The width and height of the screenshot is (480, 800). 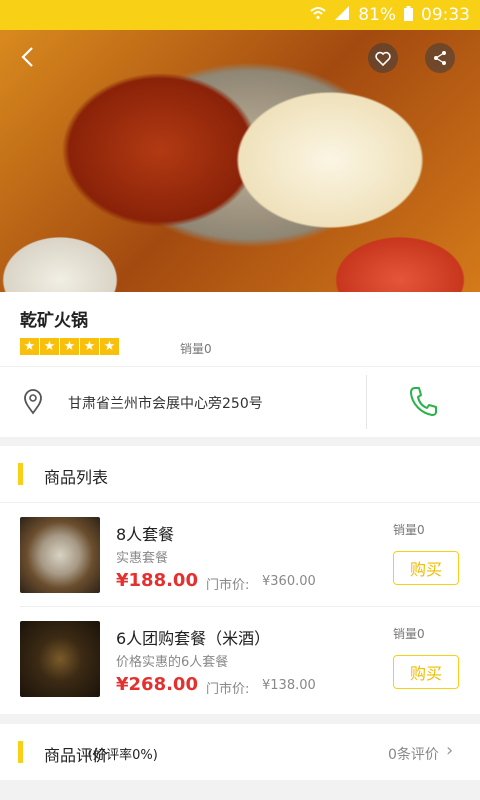 What do you see at coordinates (240, 15) in the screenshot?
I see `status-bar: 81% 09:33` at bounding box center [240, 15].